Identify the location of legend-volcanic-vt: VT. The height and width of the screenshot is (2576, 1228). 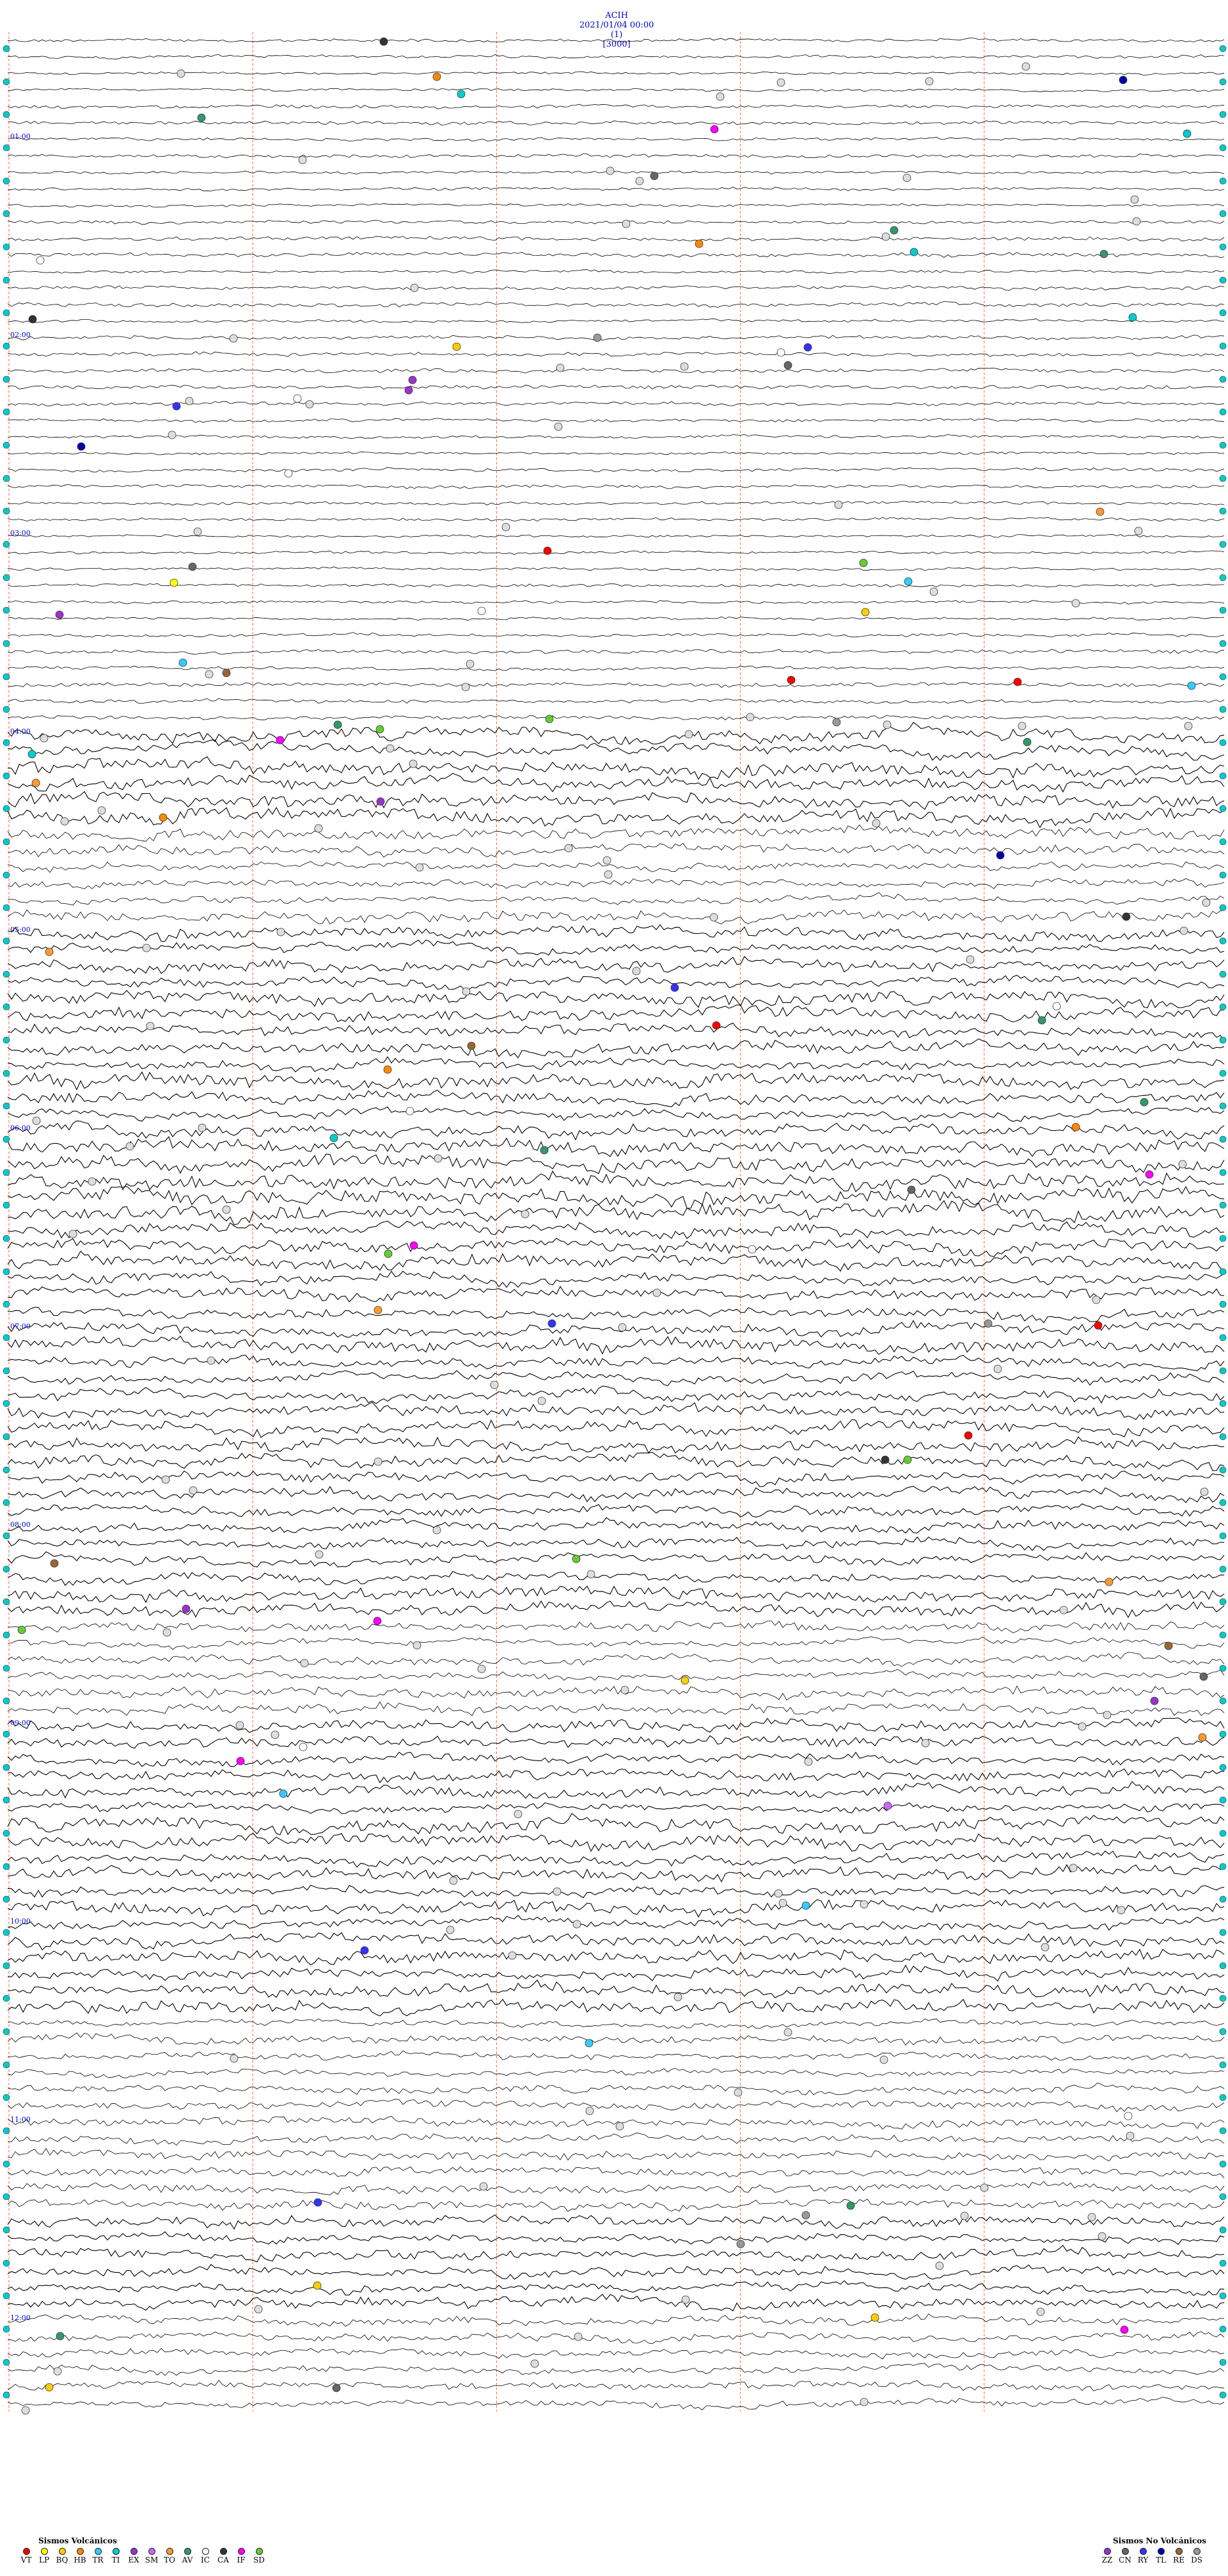
(26, 2556).